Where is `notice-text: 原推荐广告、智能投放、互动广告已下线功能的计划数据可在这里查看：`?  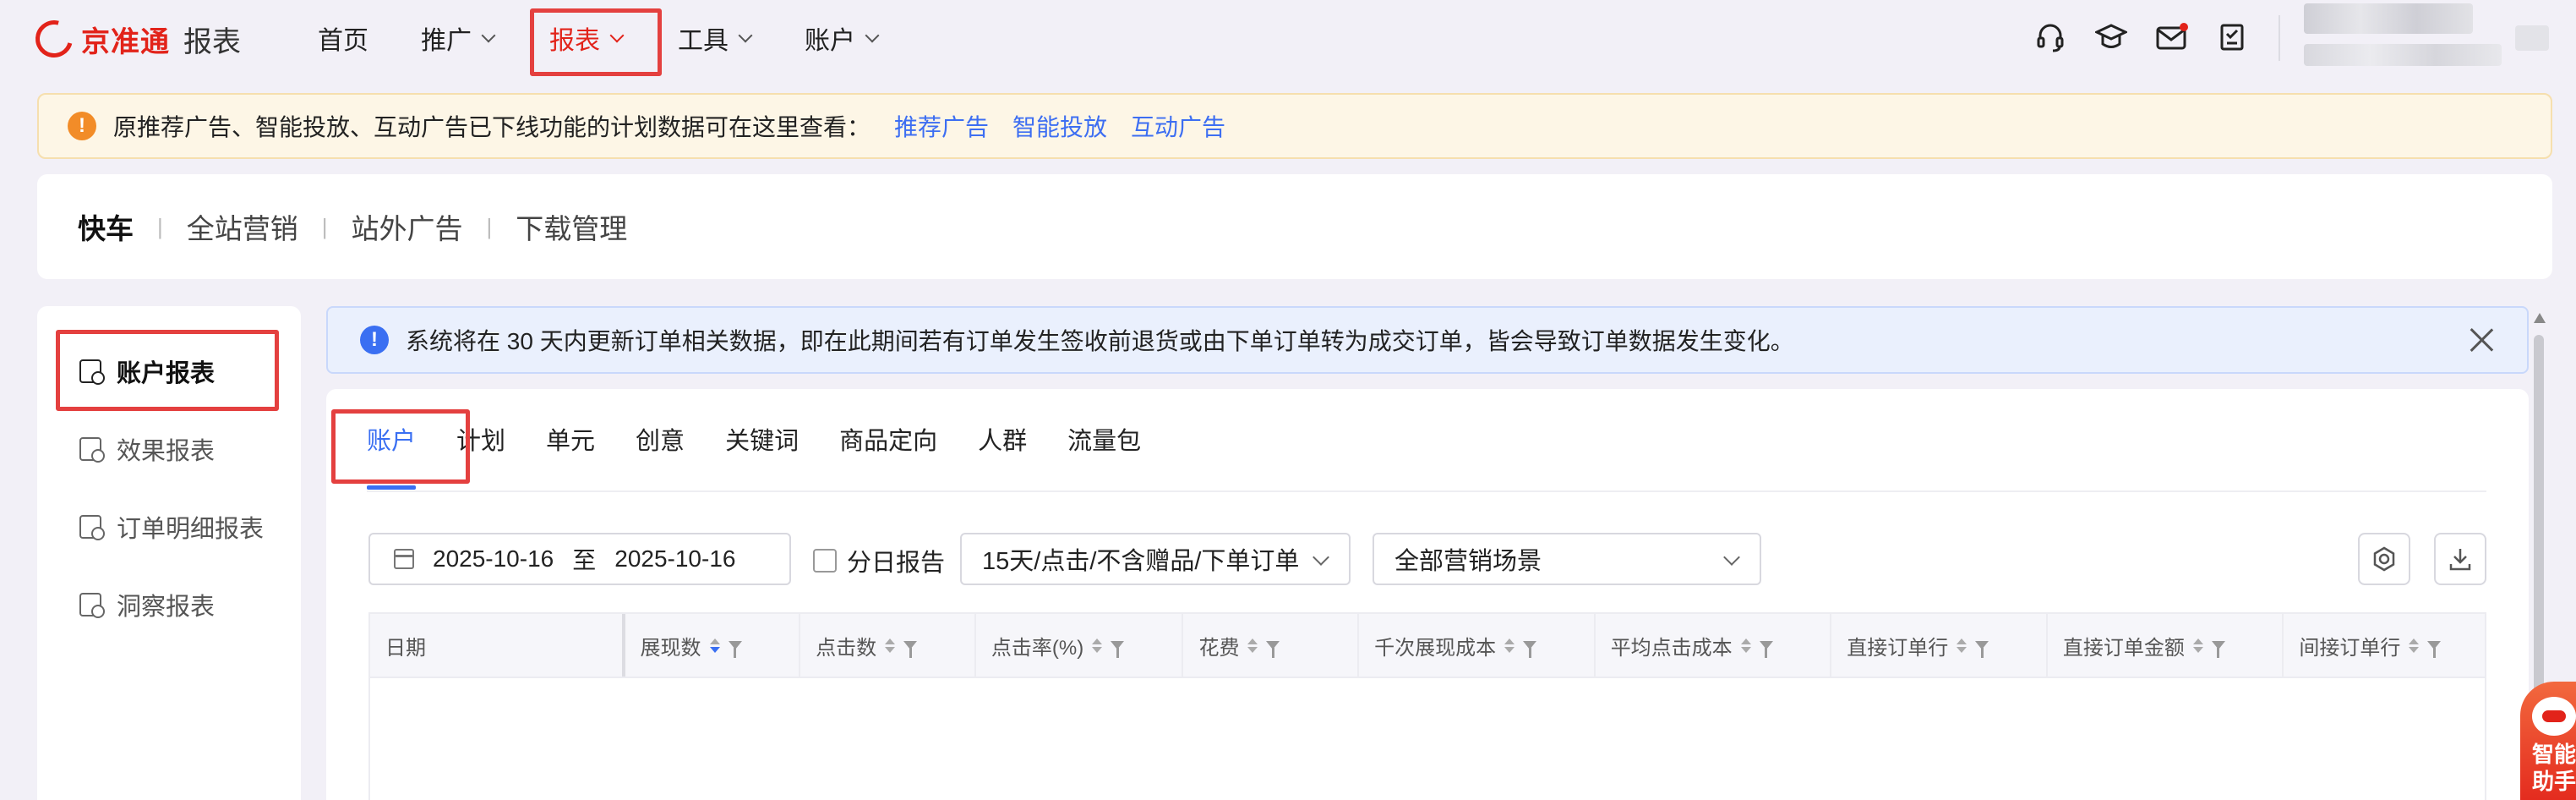
notice-text: 原推荐广告、智能投放、互动广告已下线功能的计划数据可在这里查看： is located at coordinates (492, 127).